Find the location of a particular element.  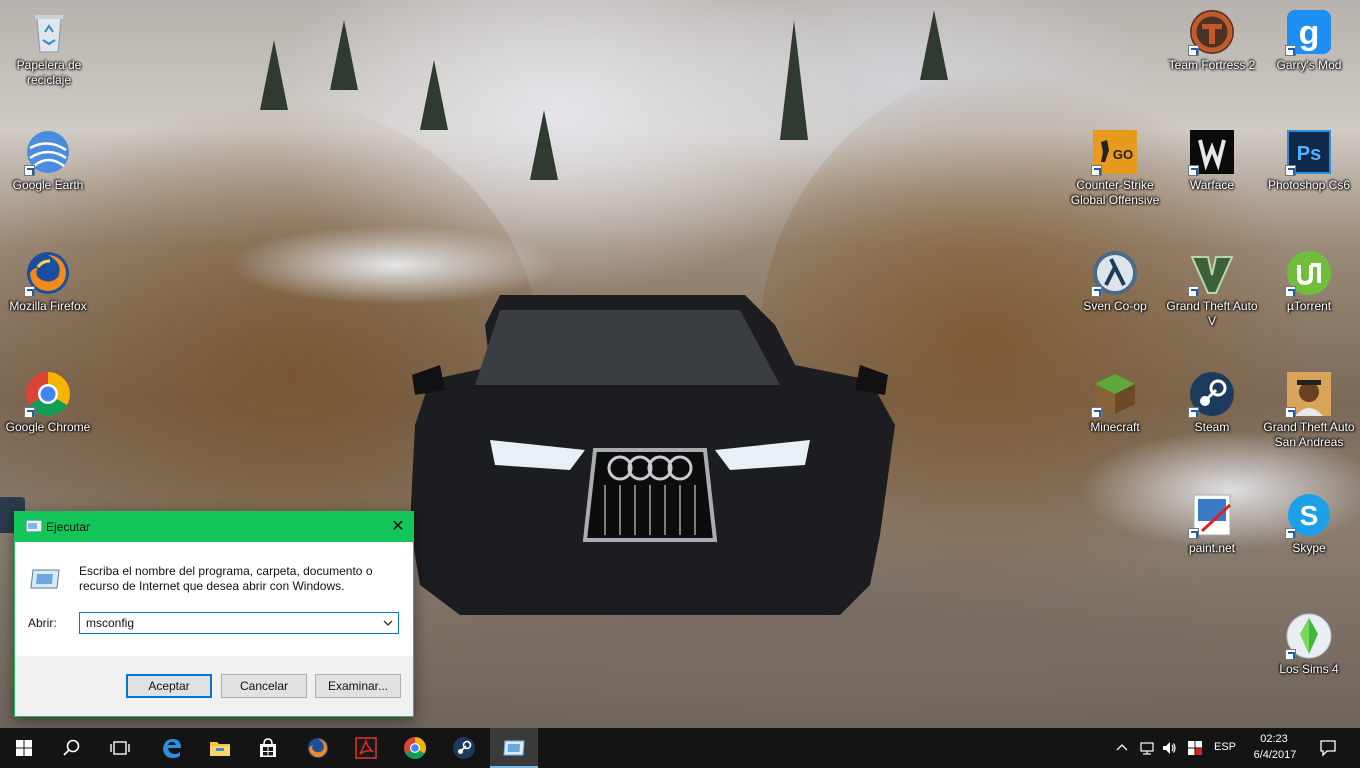

network-icon is located at coordinates (1147, 748).